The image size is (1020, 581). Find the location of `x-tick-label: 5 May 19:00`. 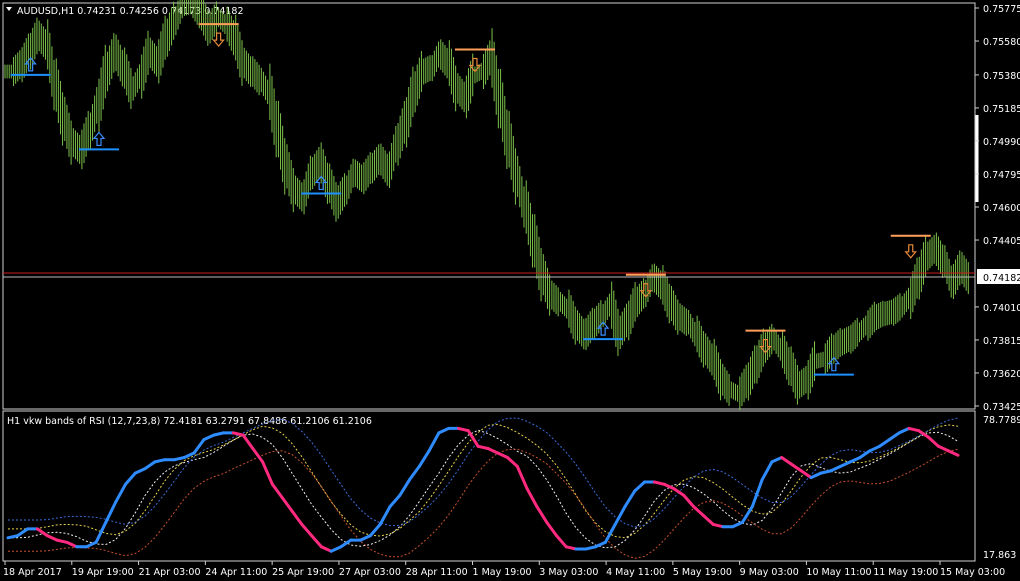

x-tick-label: 5 May 19:00 is located at coordinates (702, 572).